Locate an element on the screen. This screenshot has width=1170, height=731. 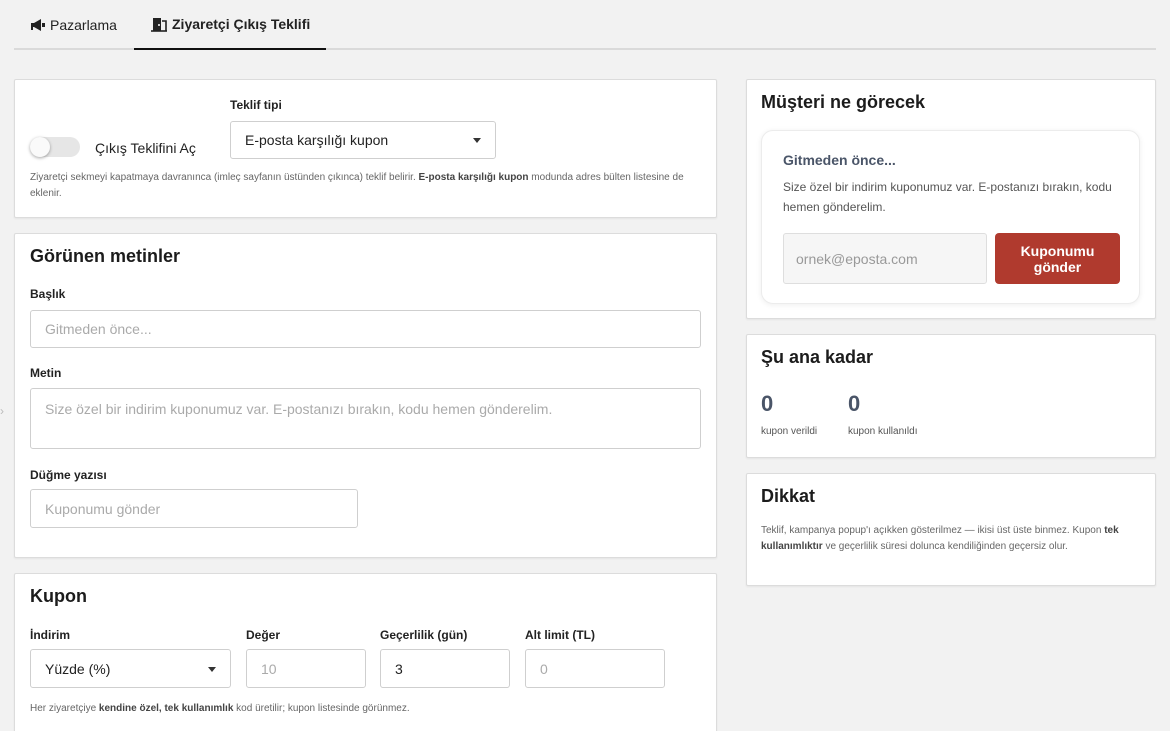
megaphone-icon is located at coordinates (38, 25).